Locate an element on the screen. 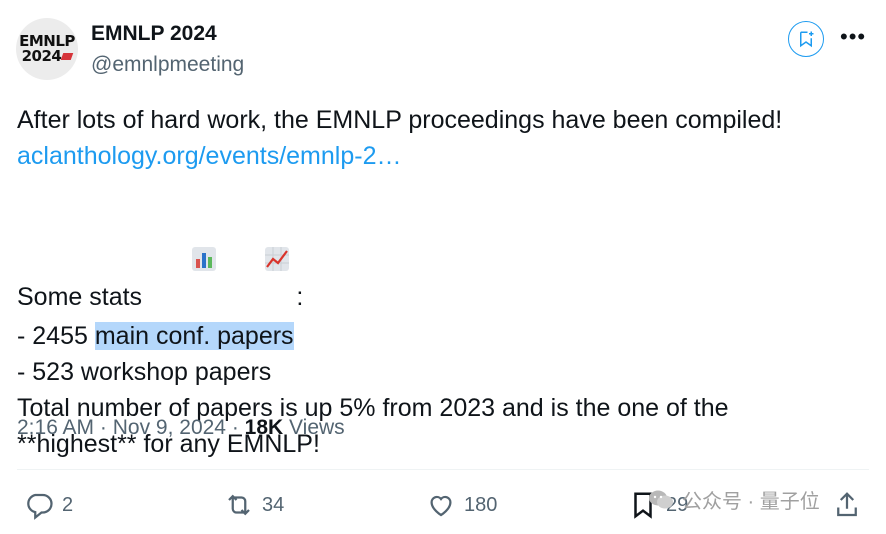  repost-icon is located at coordinates (239, 505).